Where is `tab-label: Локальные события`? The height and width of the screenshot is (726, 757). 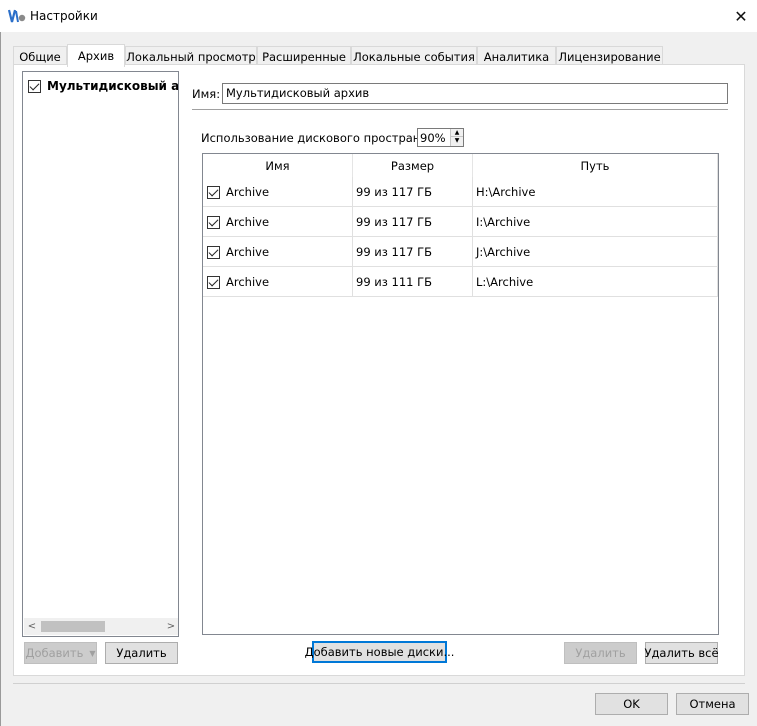
tab-label: Локальные события is located at coordinates (414, 56).